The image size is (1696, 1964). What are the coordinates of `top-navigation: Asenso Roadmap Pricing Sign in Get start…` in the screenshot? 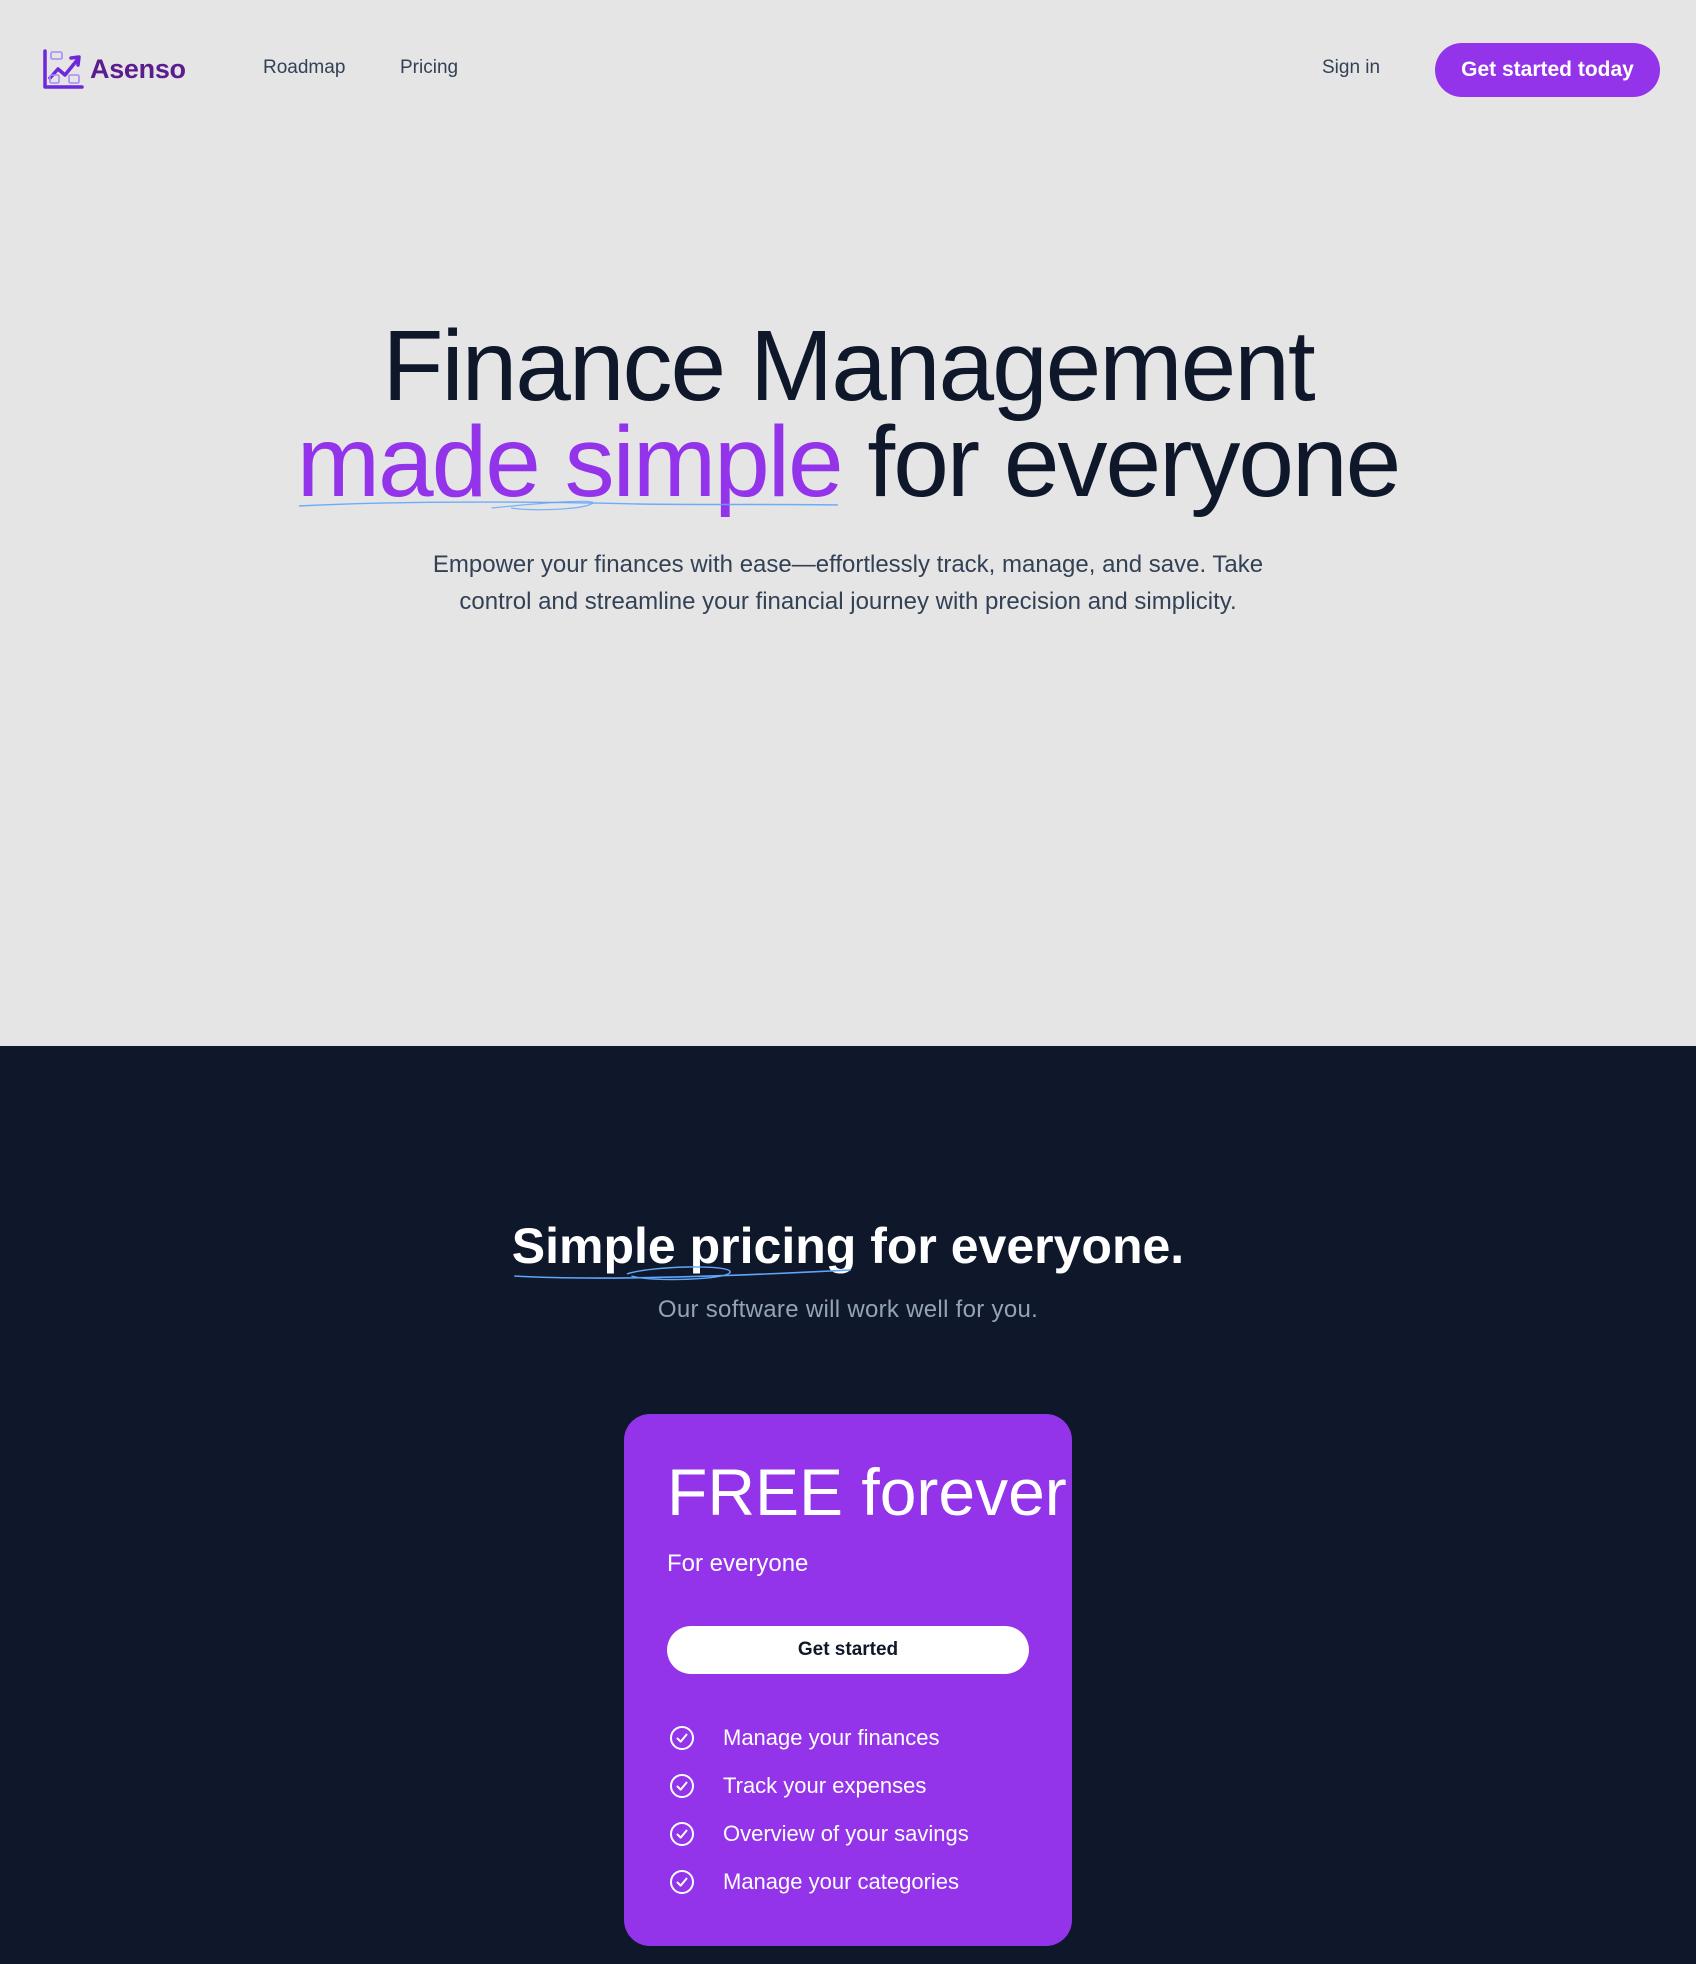 It's located at (848, 70).